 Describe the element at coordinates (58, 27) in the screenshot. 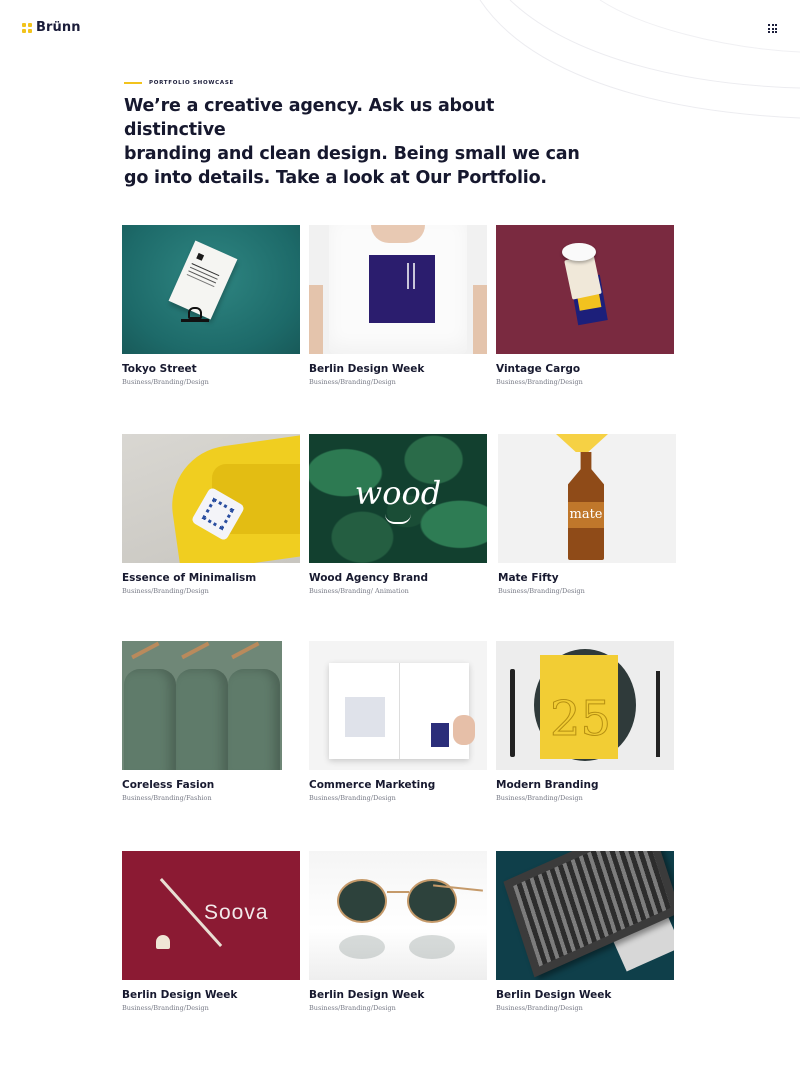

I see `logo-text: Brünn` at that location.